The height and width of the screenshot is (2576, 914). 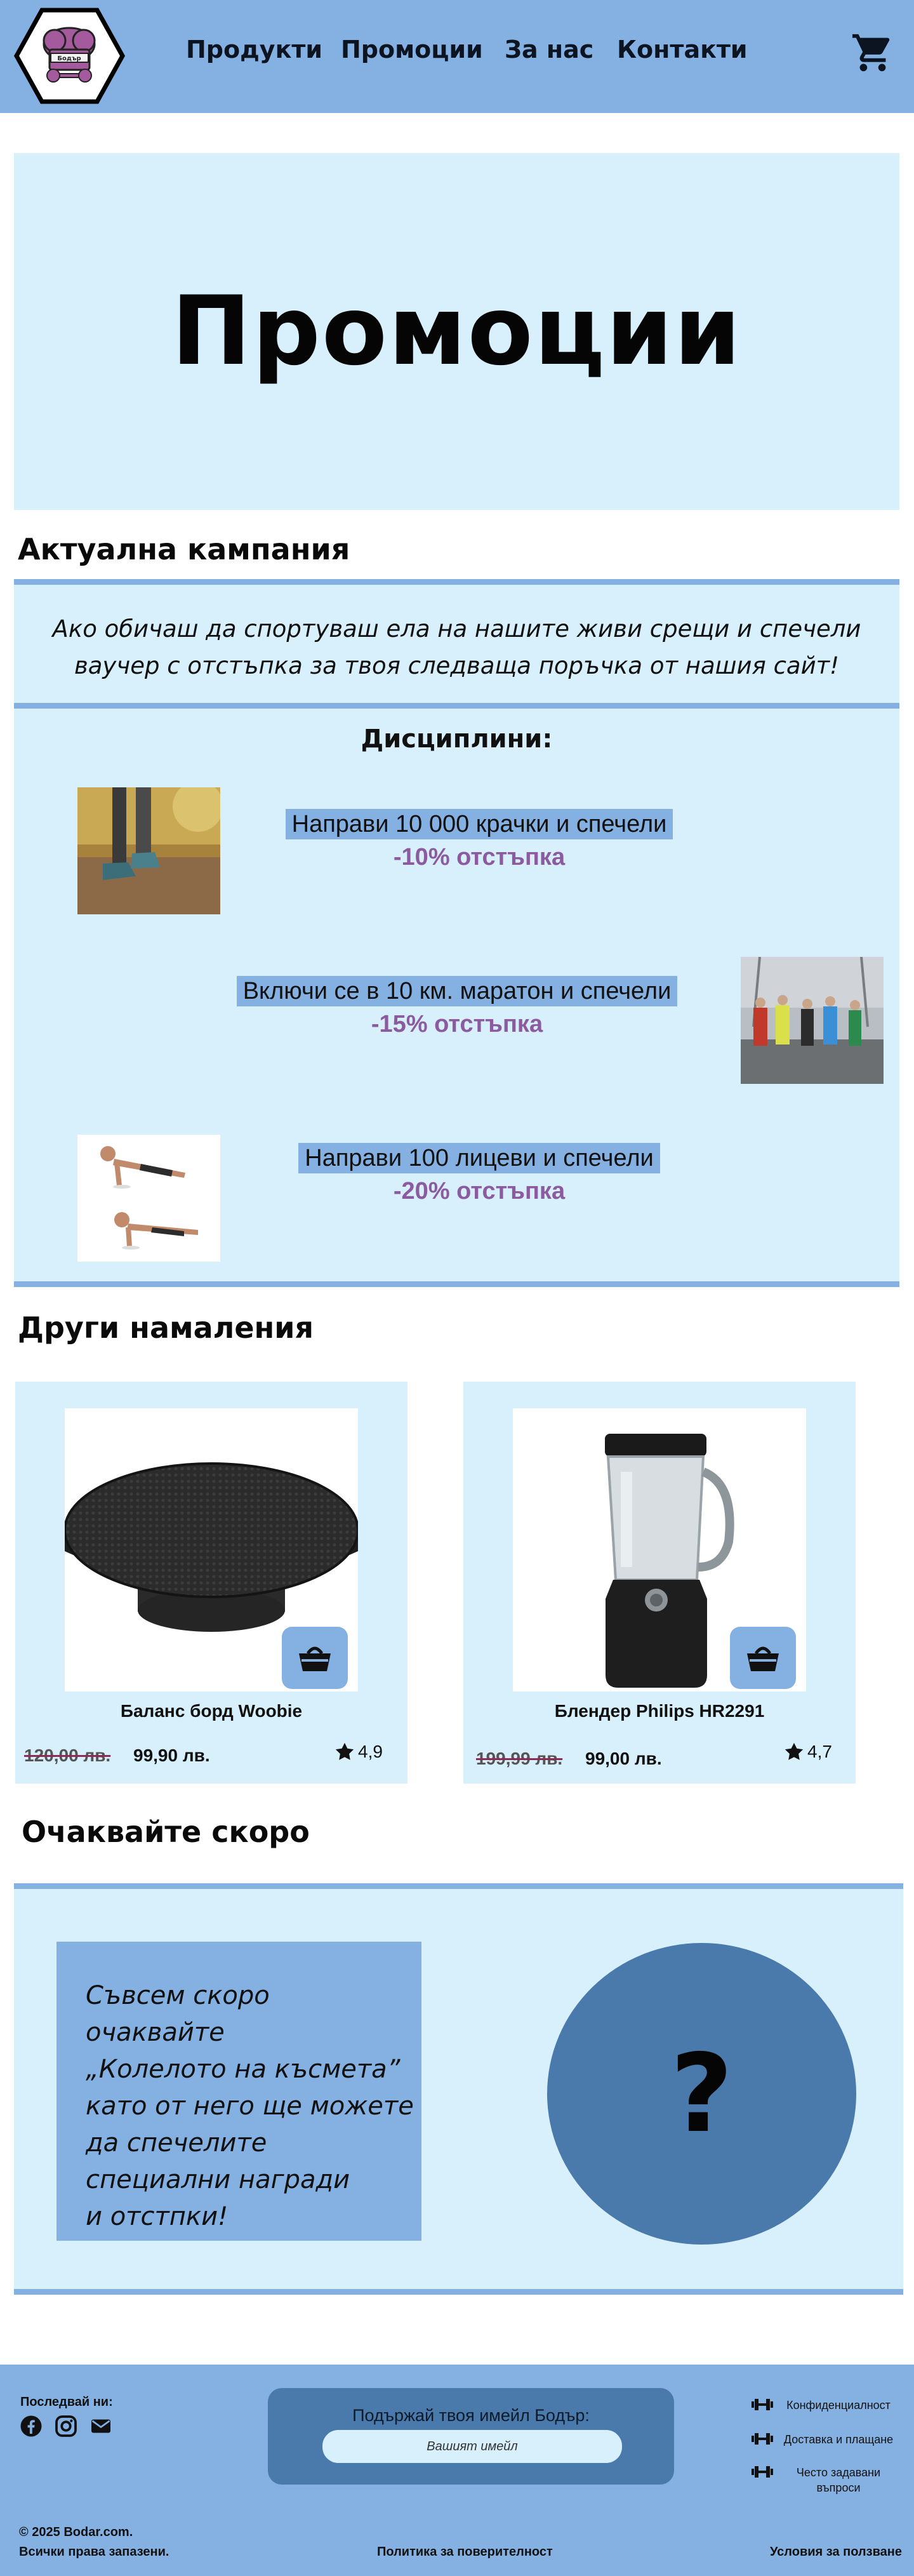 What do you see at coordinates (659, 1711) in the screenshot?
I see `product-name: Блендер Philips HR2291` at bounding box center [659, 1711].